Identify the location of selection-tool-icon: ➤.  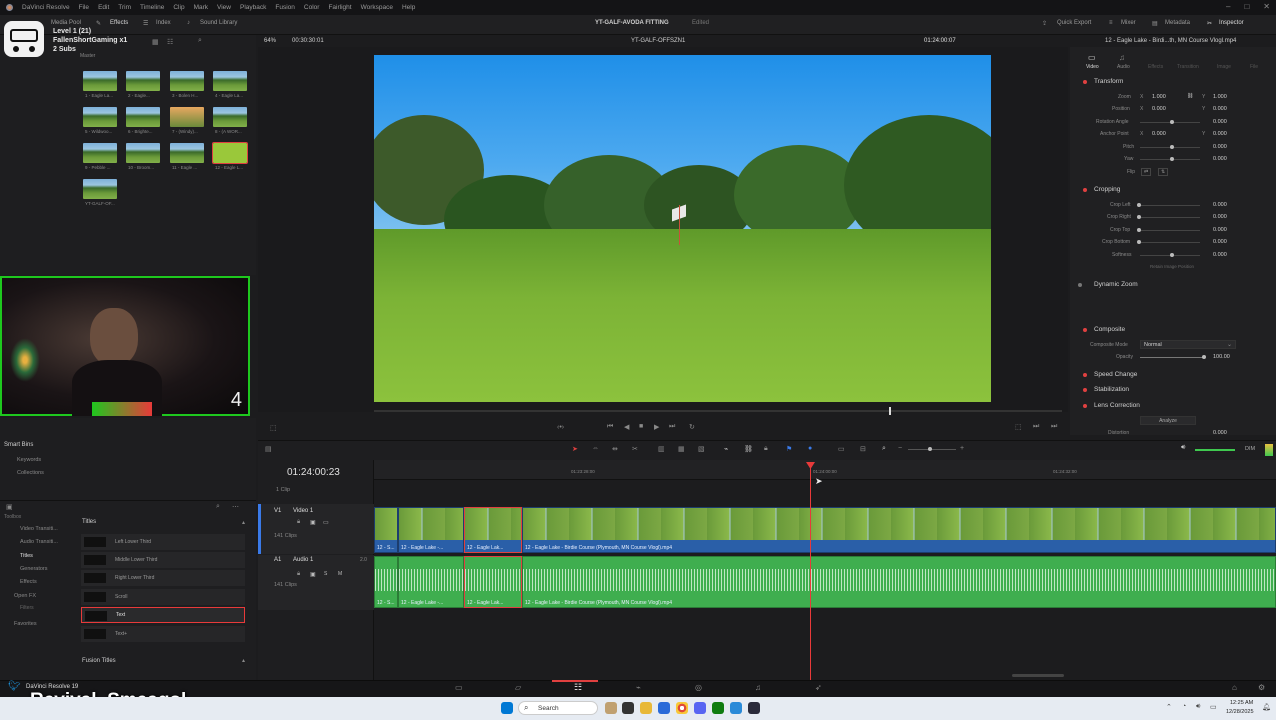
(575, 449).